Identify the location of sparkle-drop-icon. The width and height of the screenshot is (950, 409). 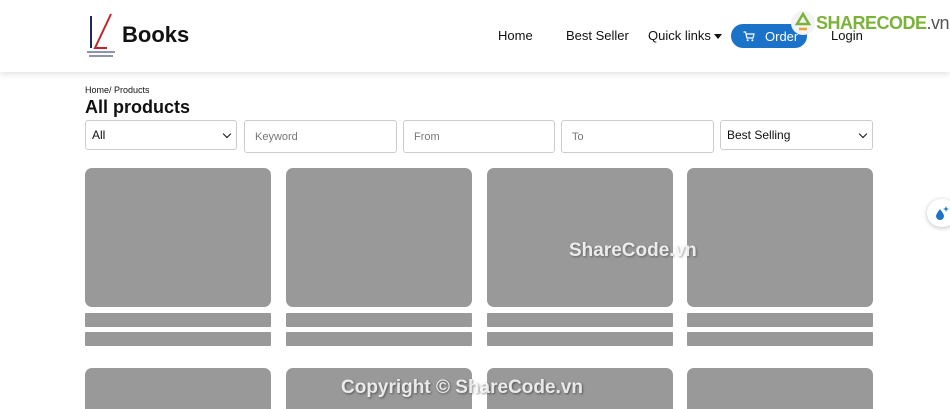
(942, 213).